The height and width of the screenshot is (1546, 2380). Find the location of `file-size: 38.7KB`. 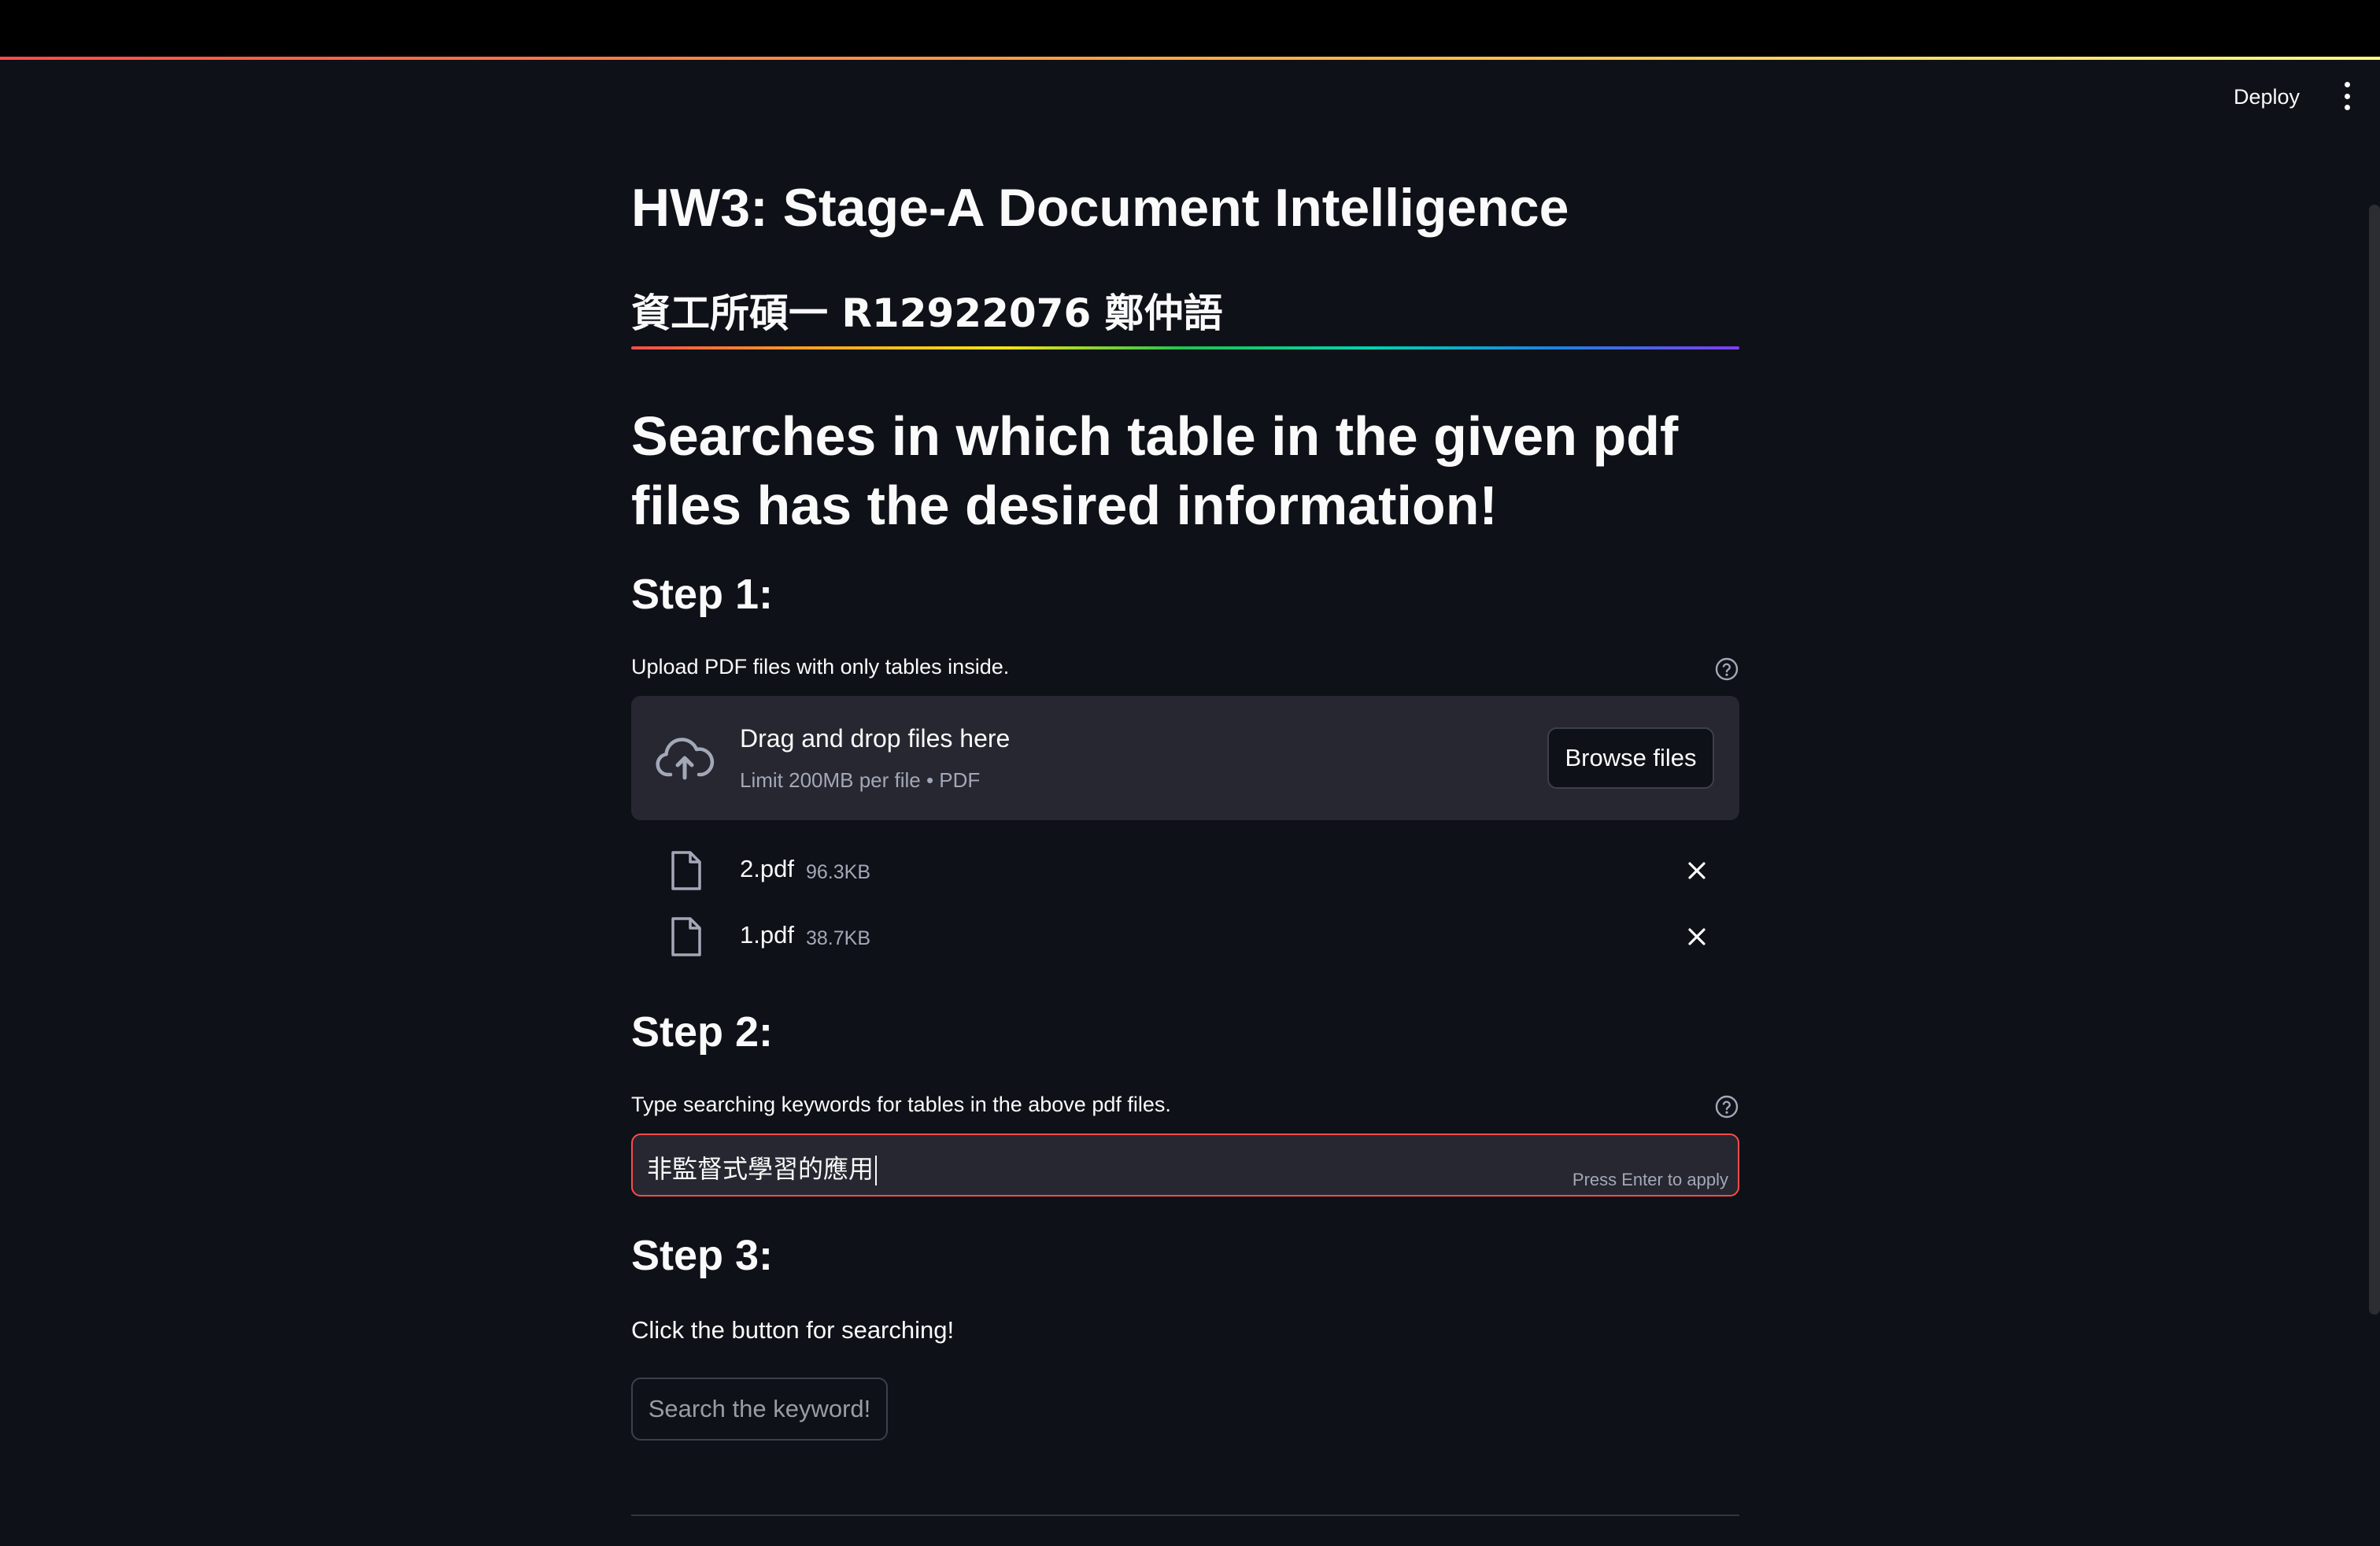

file-size: 38.7KB is located at coordinates (838, 938).